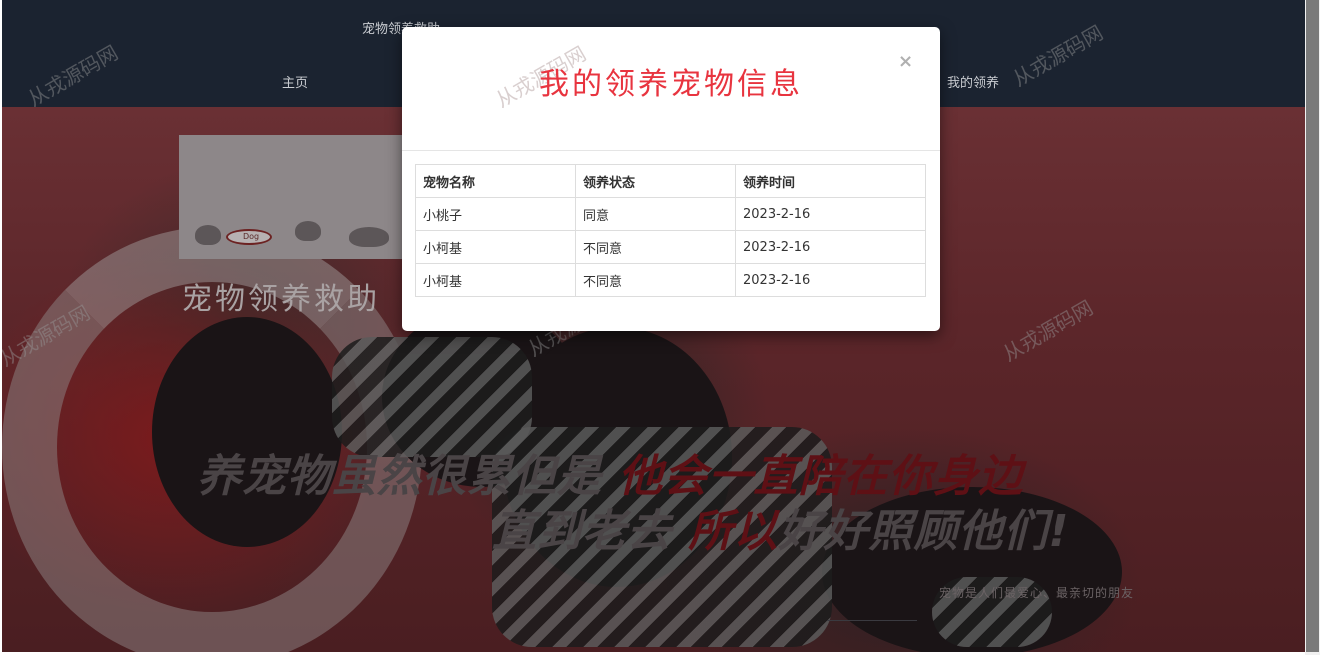  What do you see at coordinates (924, 531) in the screenshot?
I see `slogan-text: 好好照顾他们!` at bounding box center [924, 531].